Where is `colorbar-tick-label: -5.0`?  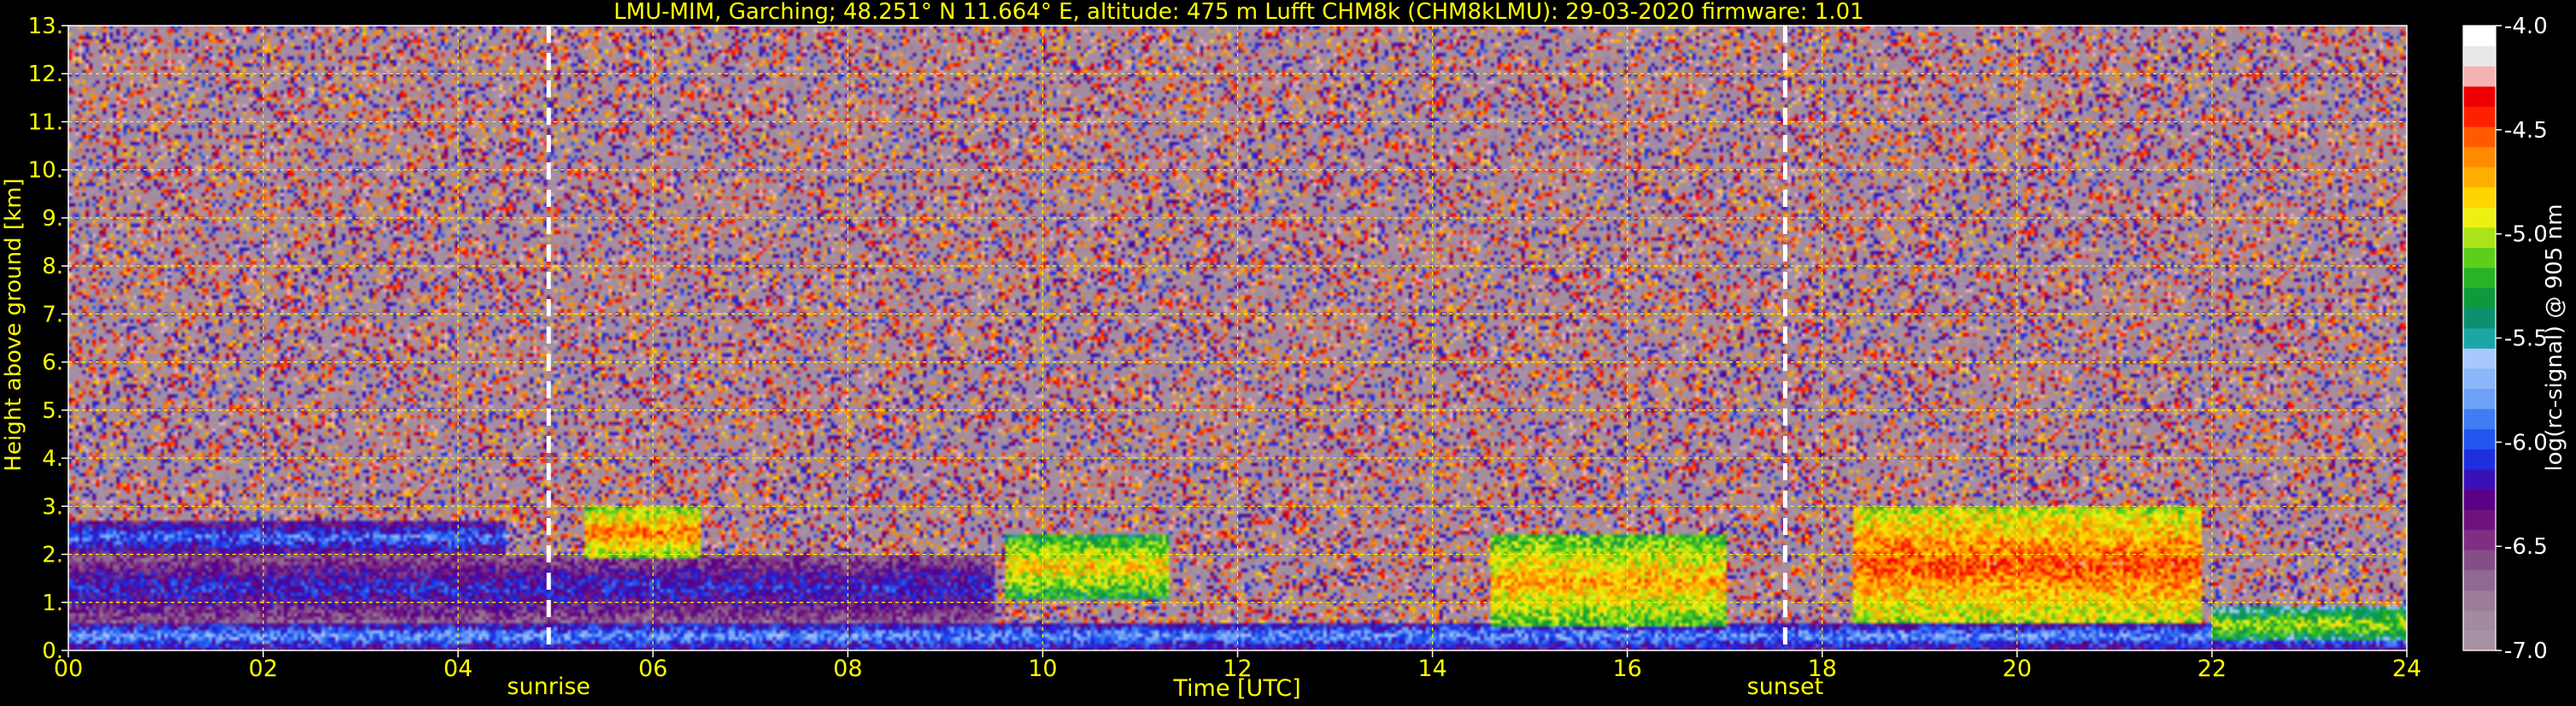 colorbar-tick-label: -5.0 is located at coordinates (2526, 235).